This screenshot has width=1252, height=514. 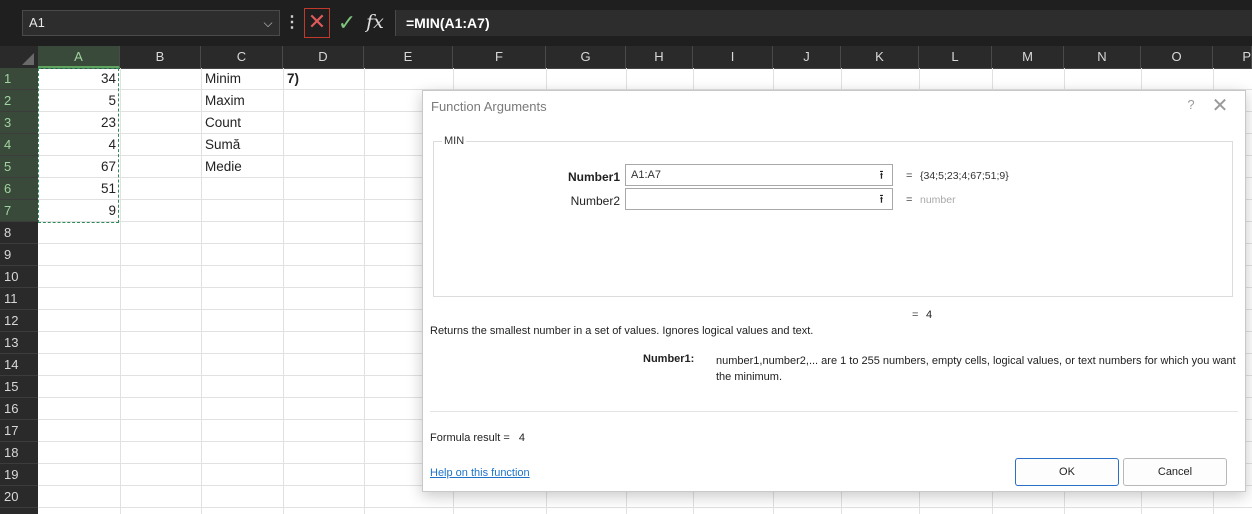 I want to click on row-header: 13, so click(x=19, y=343).